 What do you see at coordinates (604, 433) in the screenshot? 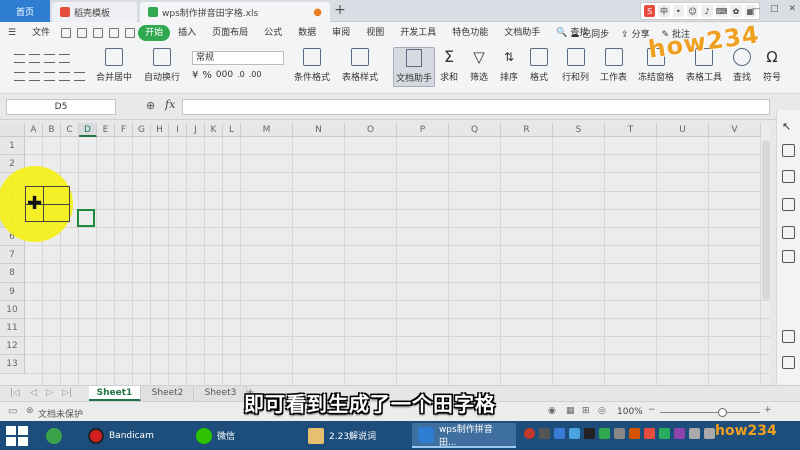
I see `tray-shield-icon` at bounding box center [604, 433].